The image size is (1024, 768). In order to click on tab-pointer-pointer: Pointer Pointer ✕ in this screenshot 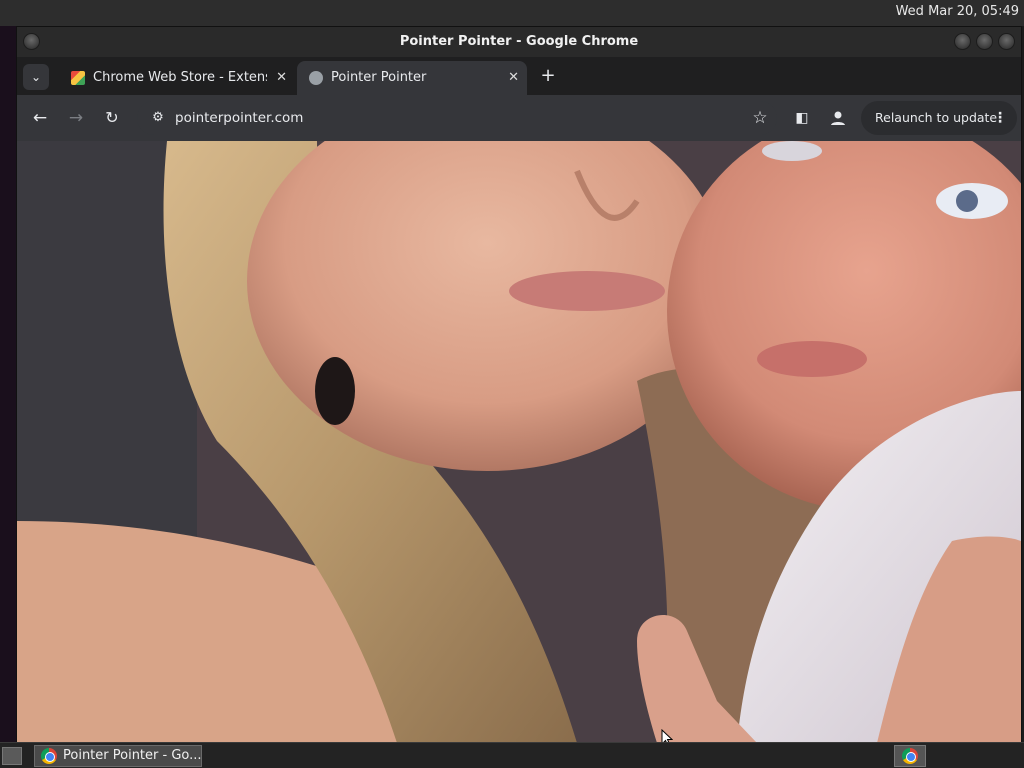, I will do `click(412, 78)`.